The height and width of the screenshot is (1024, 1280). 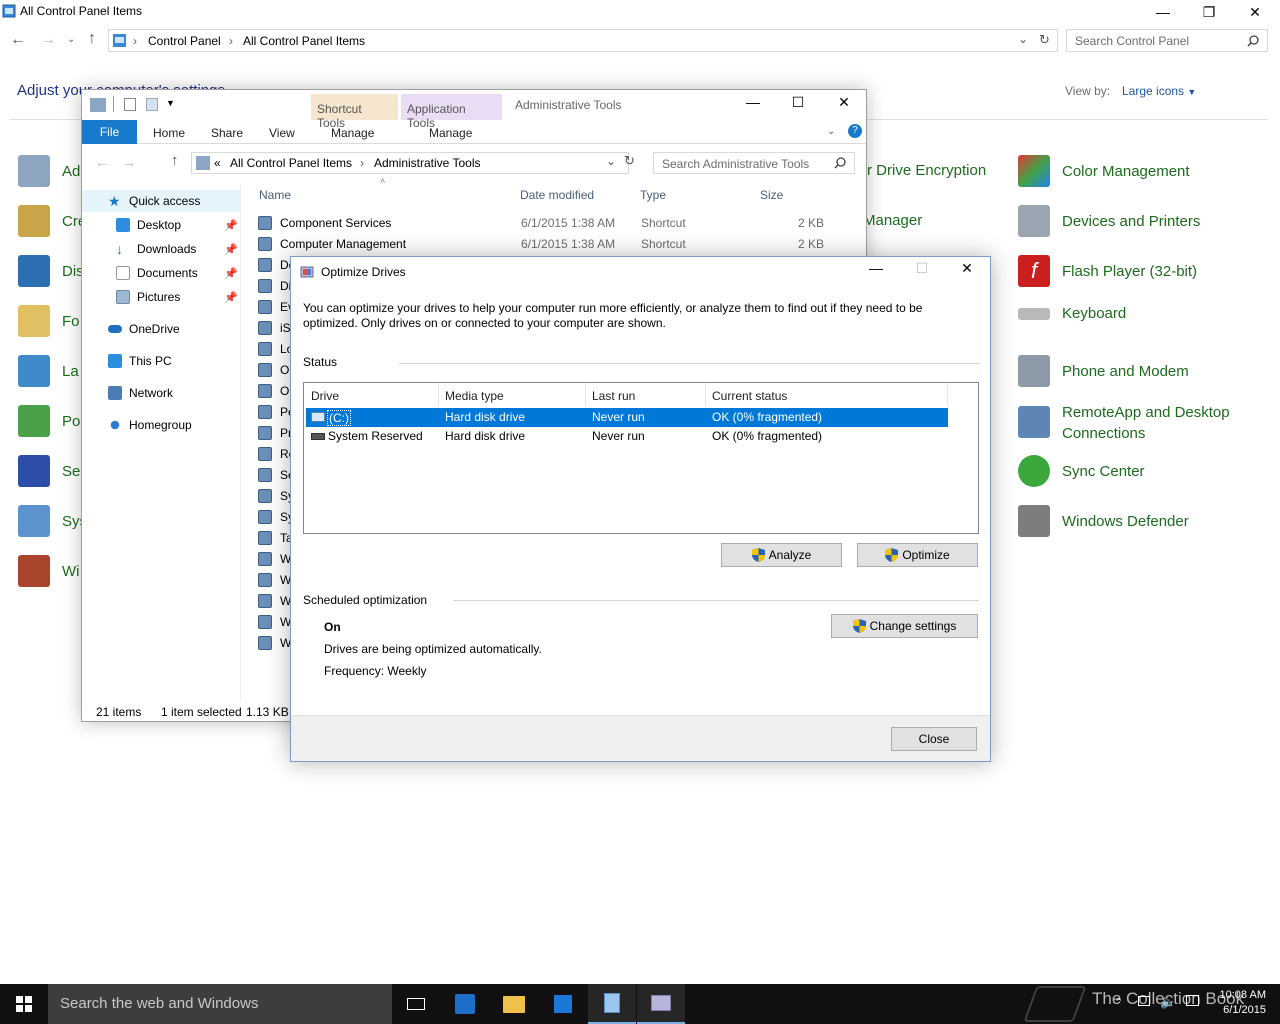 What do you see at coordinates (161, 425) in the screenshot?
I see `nav-homegroup: Homegroup` at bounding box center [161, 425].